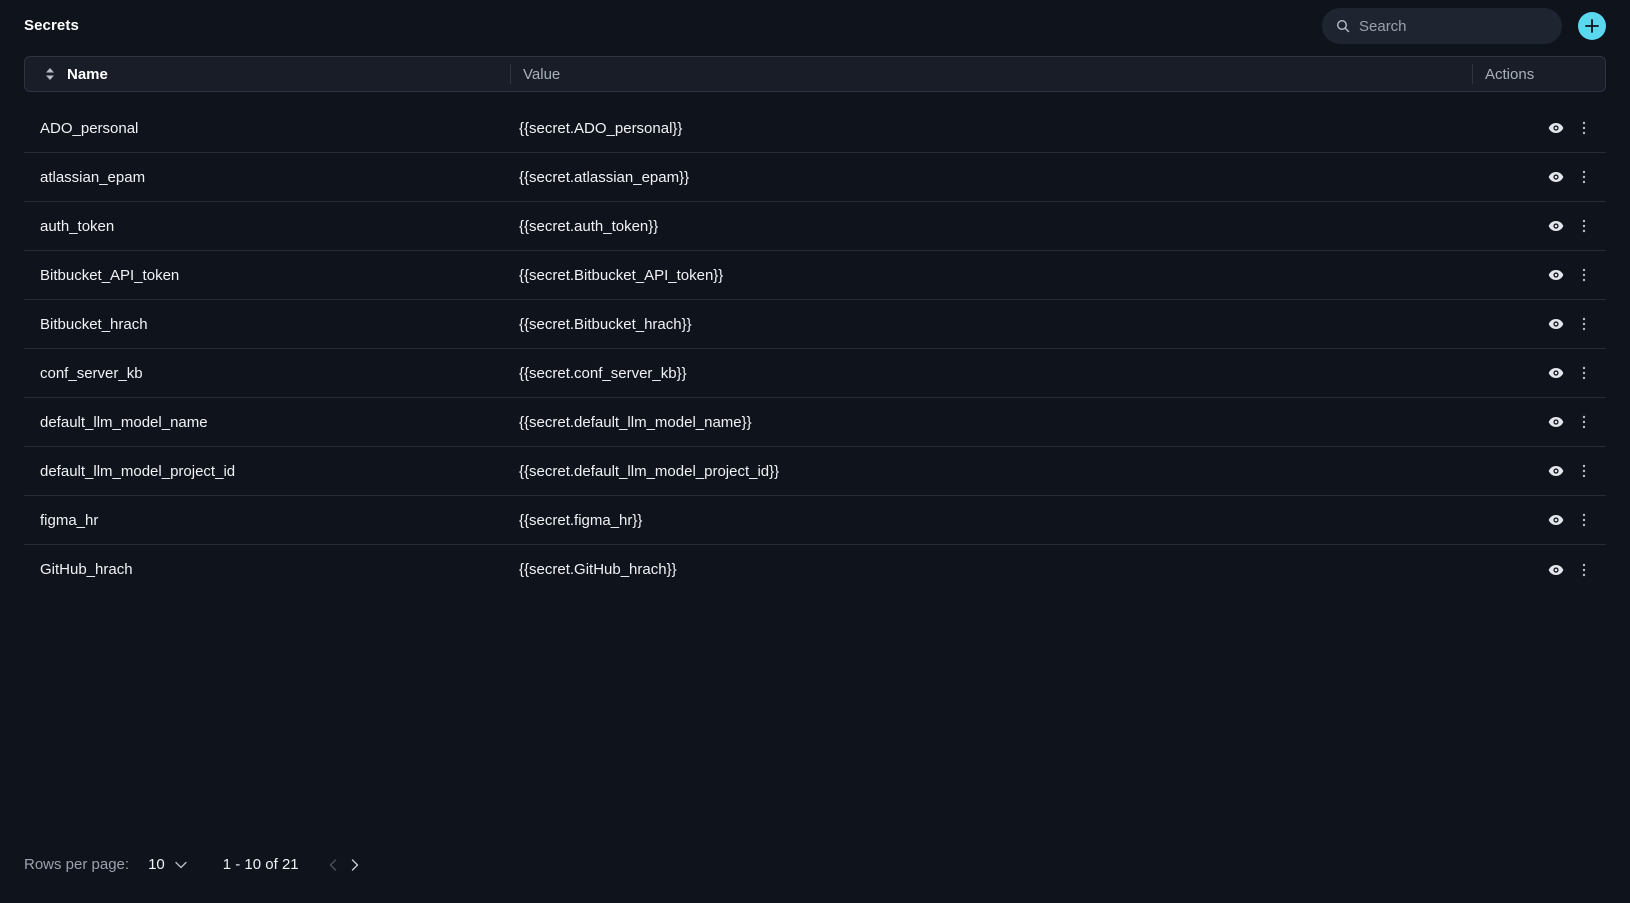  What do you see at coordinates (87, 74) in the screenshot?
I see `column-label-name: Name` at bounding box center [87, 74].